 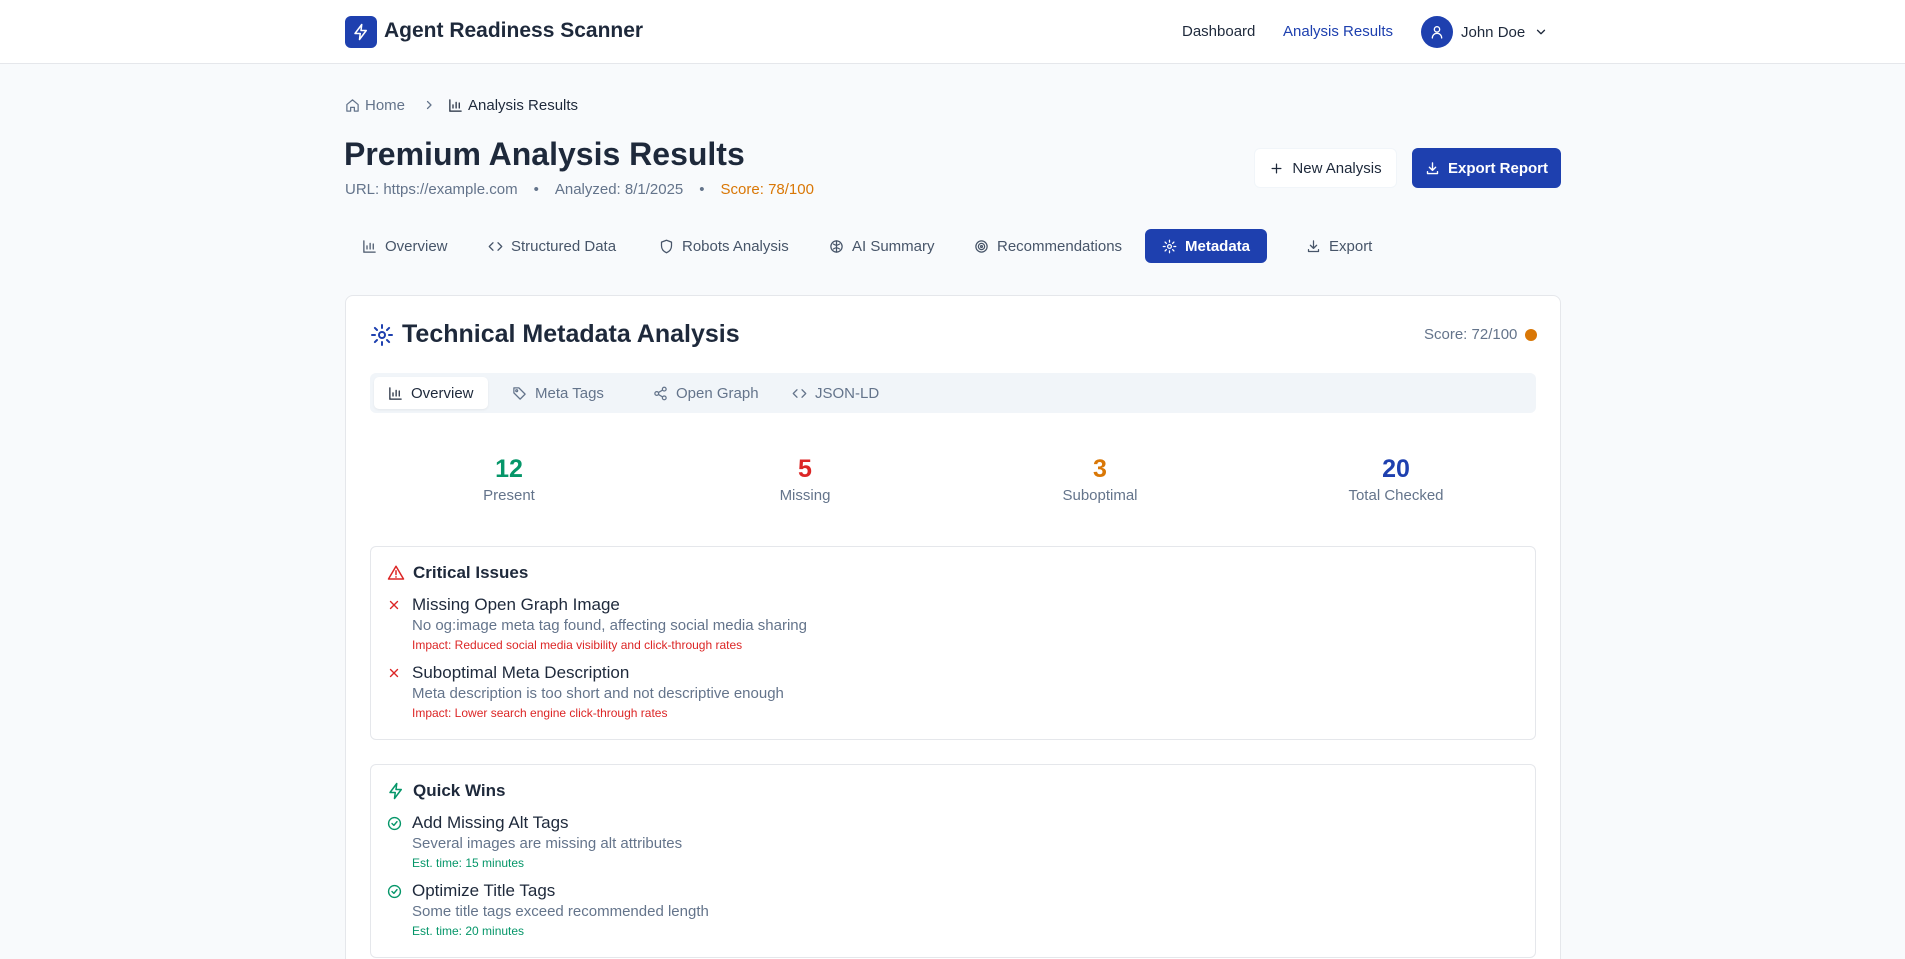 What do you see at coordinates (1437, 32) in the screenshot?
I see `user-icon` at bounding box center [1437, 32].